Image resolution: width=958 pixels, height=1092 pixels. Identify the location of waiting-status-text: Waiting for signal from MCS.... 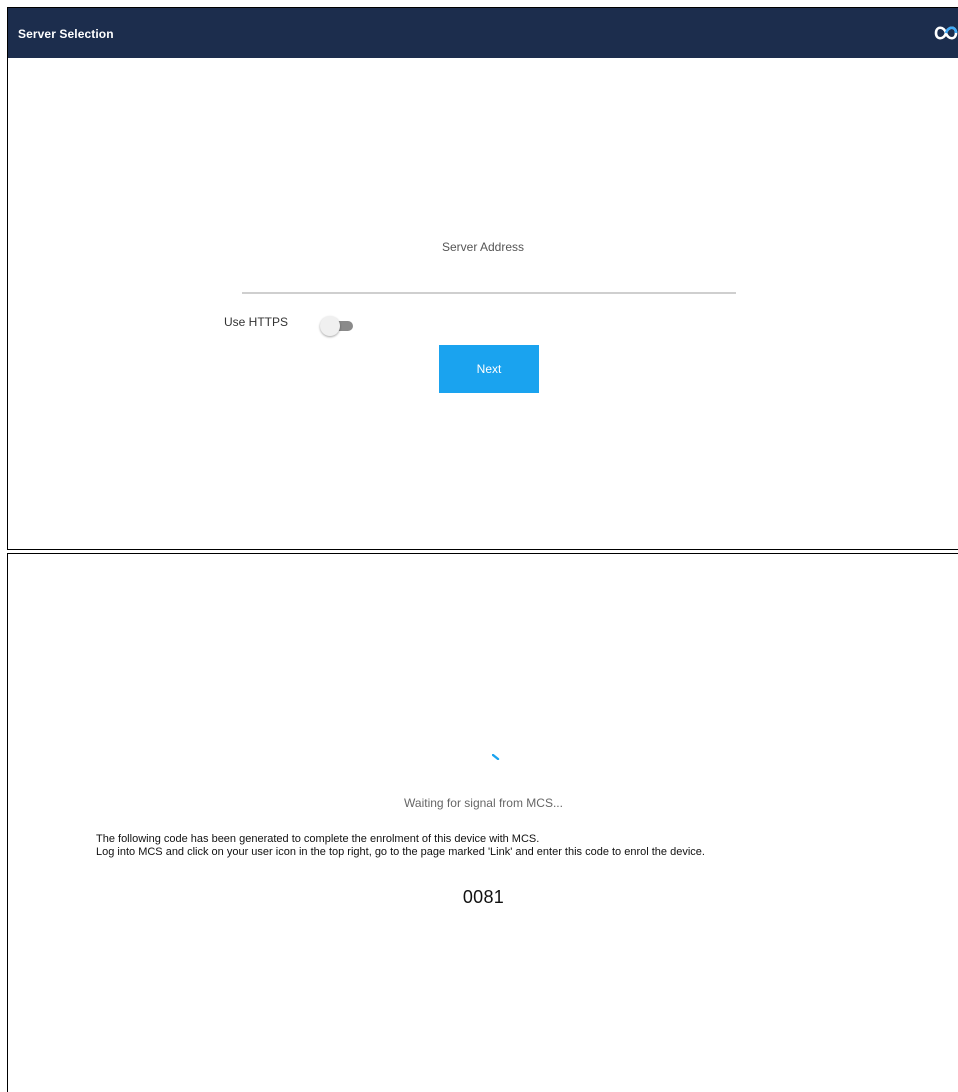
(483, 803).